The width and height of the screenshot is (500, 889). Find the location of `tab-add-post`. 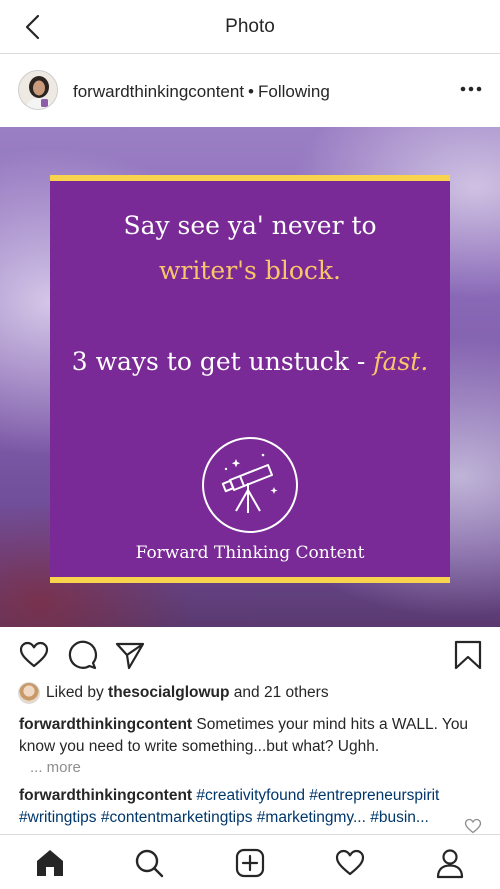

tab-add-post is located at coordinates (250, 863).